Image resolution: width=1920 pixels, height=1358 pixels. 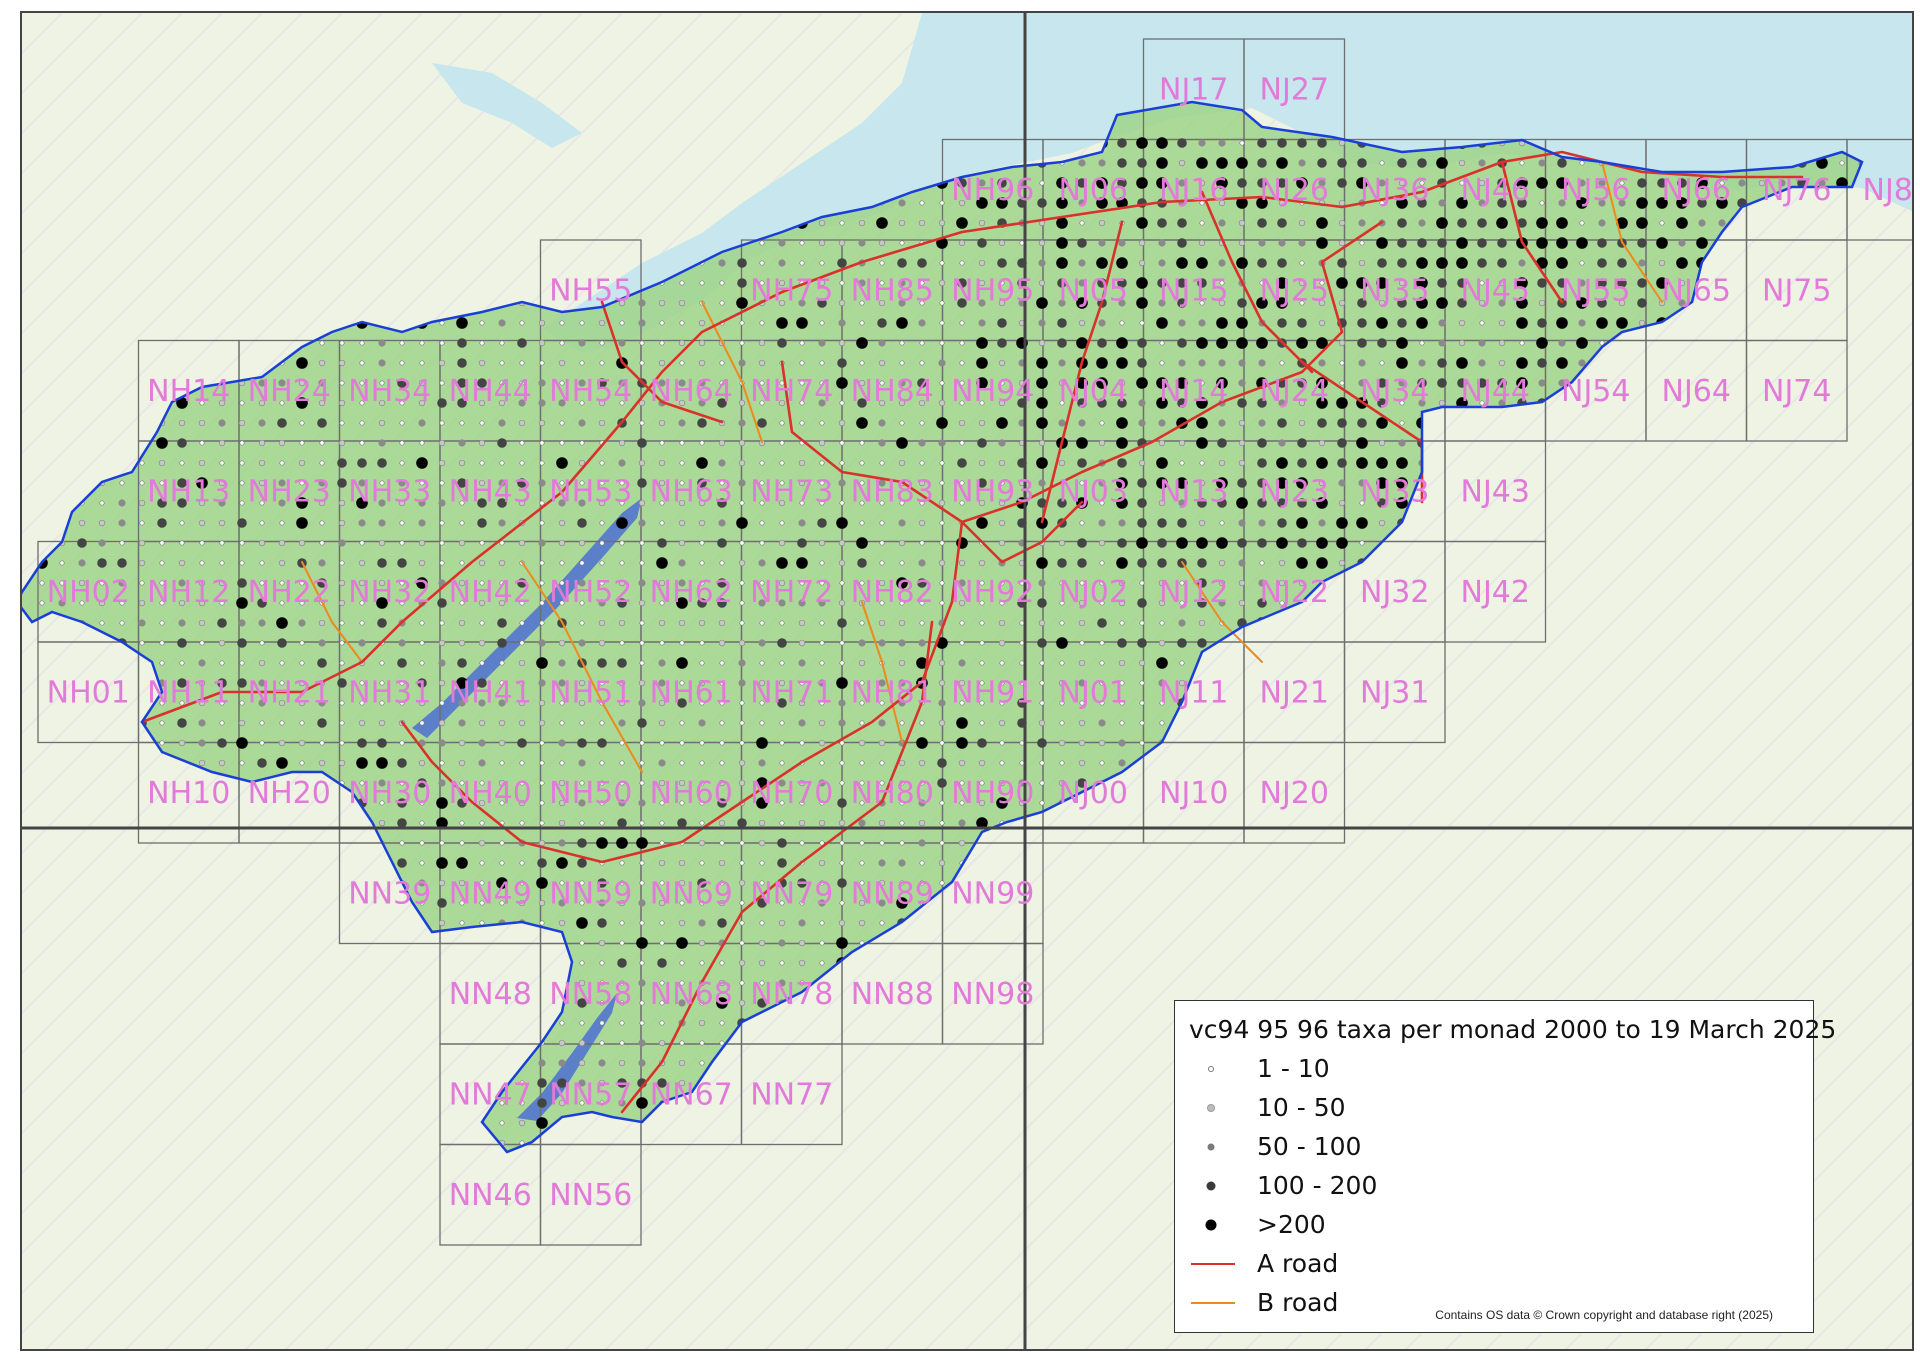 What do you see at coordinates (1193, 190) in the screenshot?
I see `grid-label: NJ16` at bounding box center [1193, 190].